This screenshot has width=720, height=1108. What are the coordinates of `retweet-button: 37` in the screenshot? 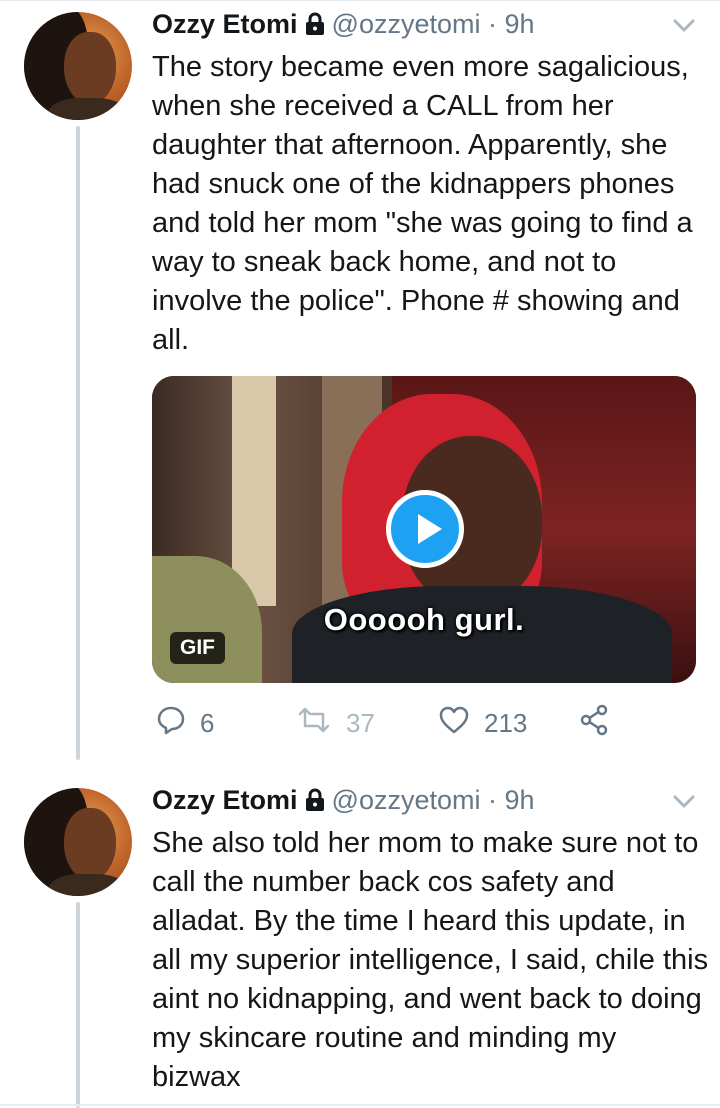 It's located at (335, 723).